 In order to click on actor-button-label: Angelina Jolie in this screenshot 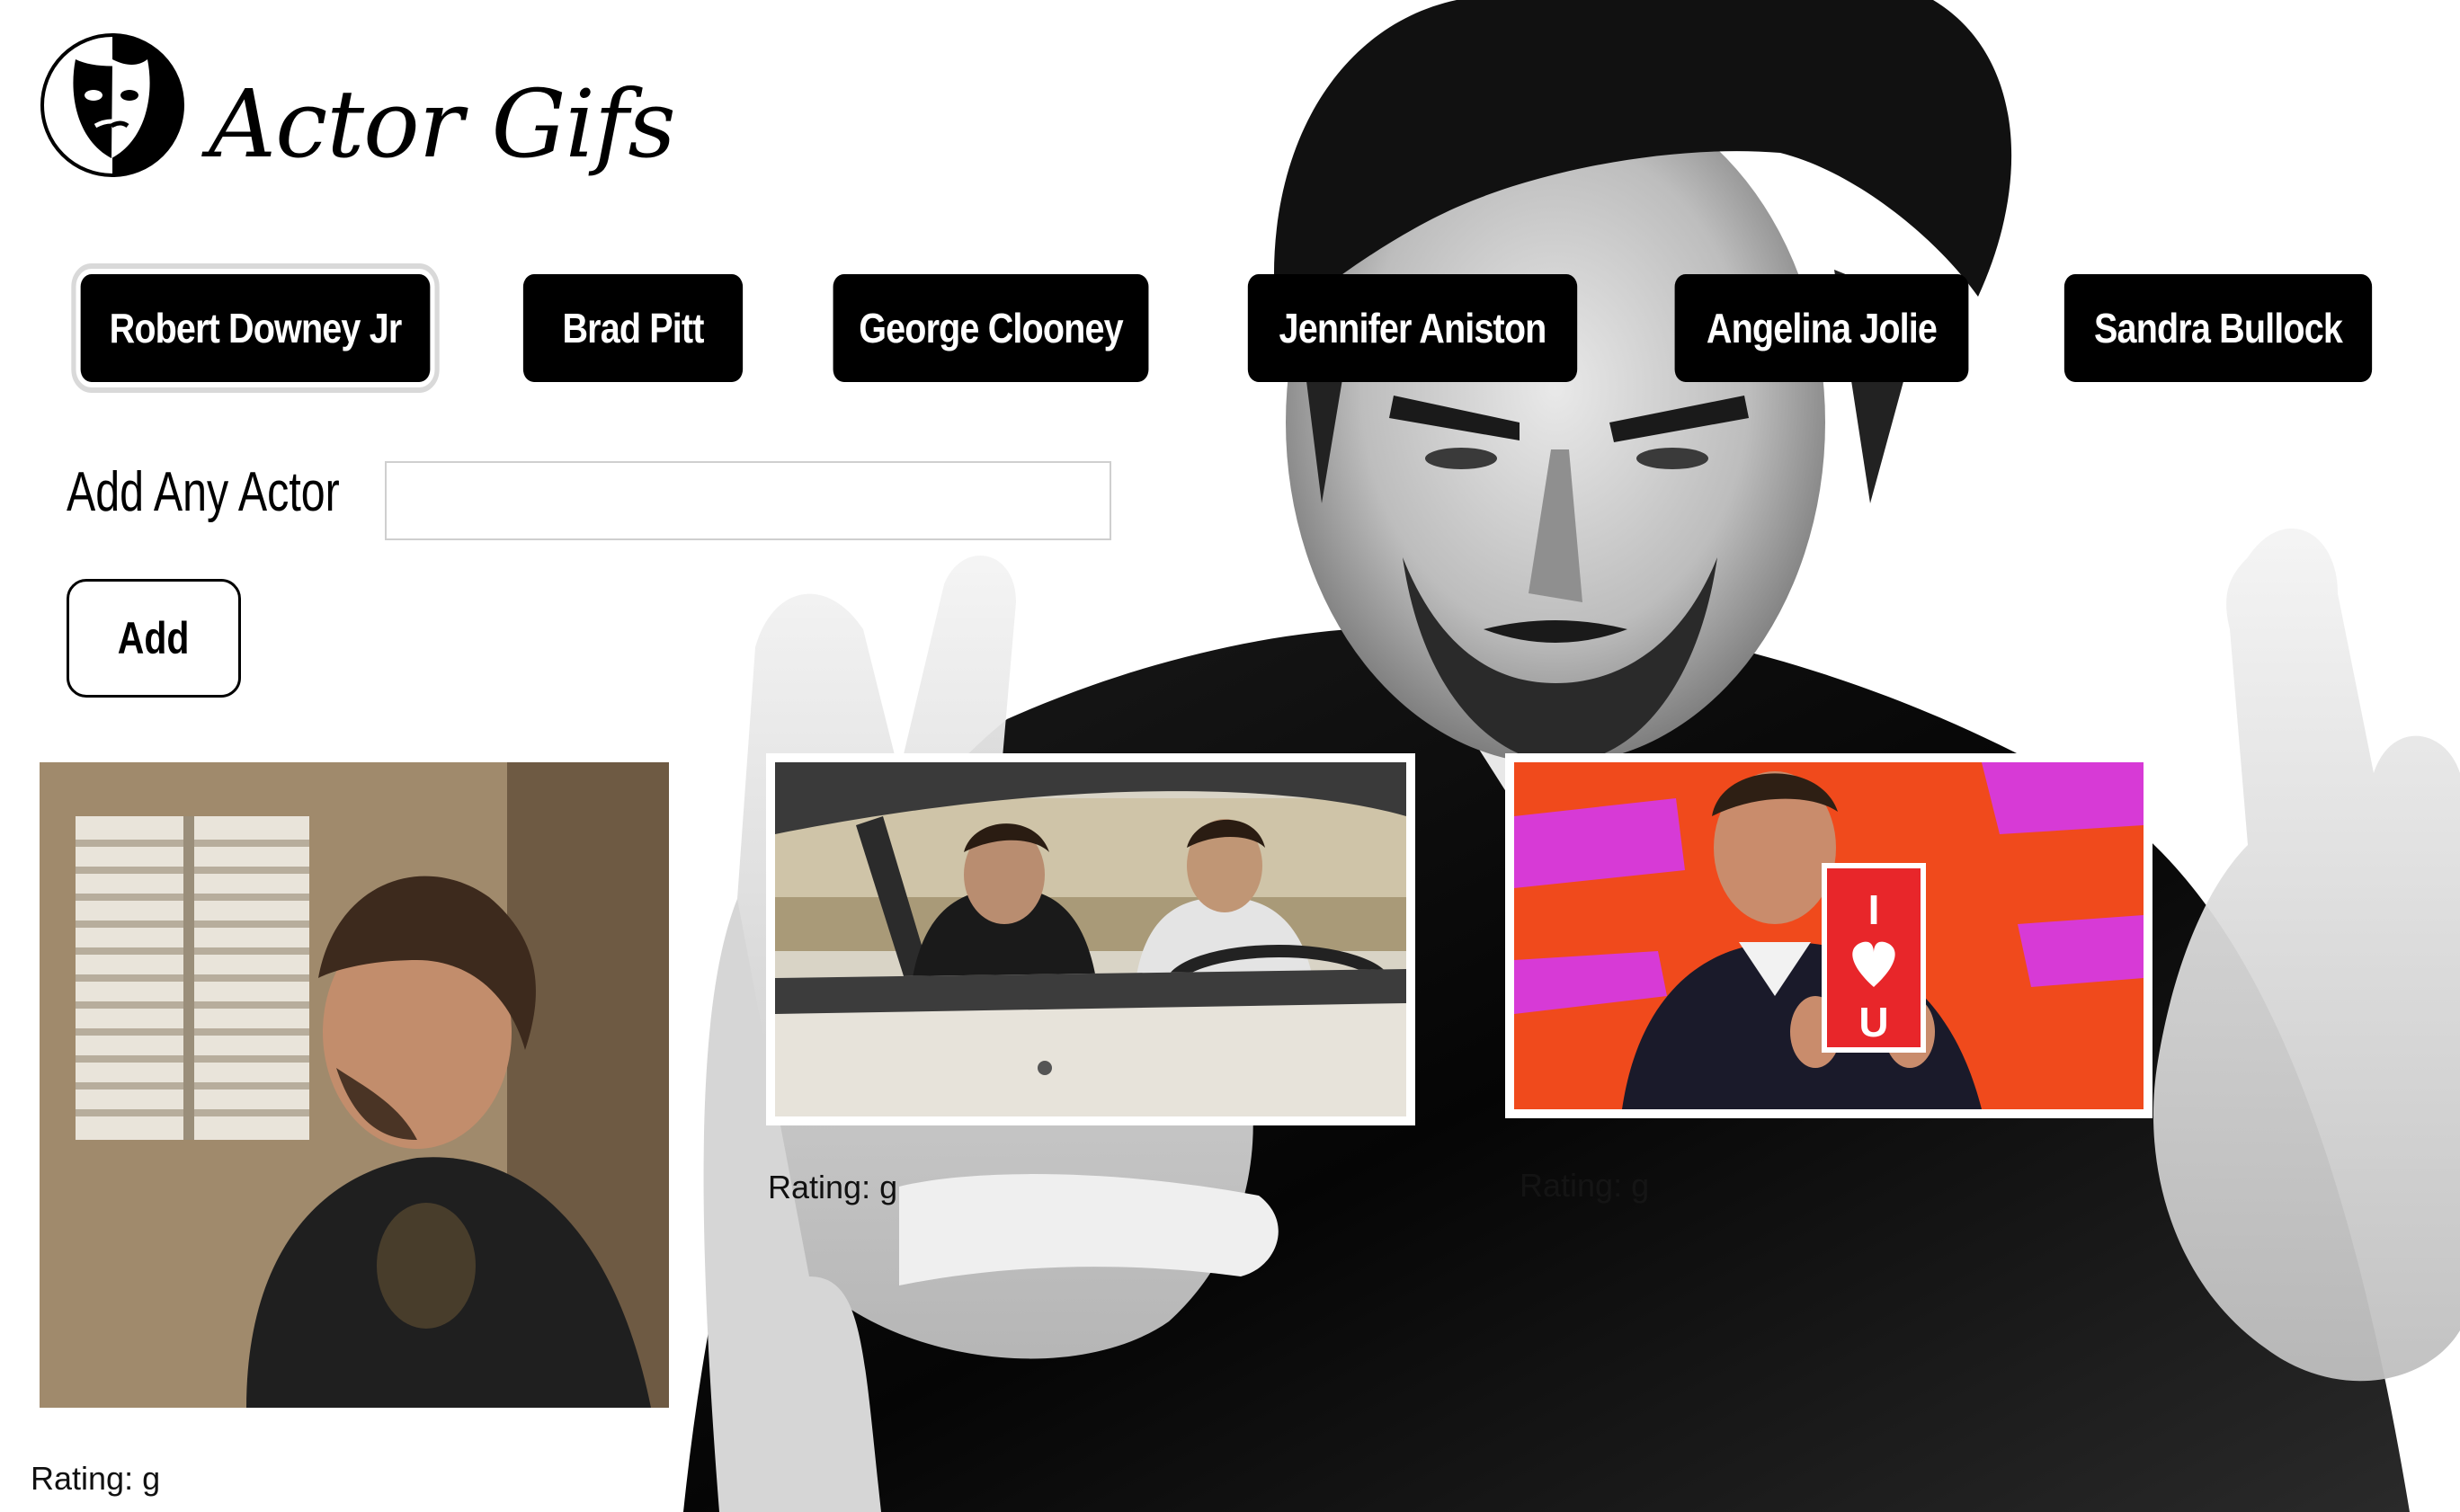, I will do `click(1822, 328)`.